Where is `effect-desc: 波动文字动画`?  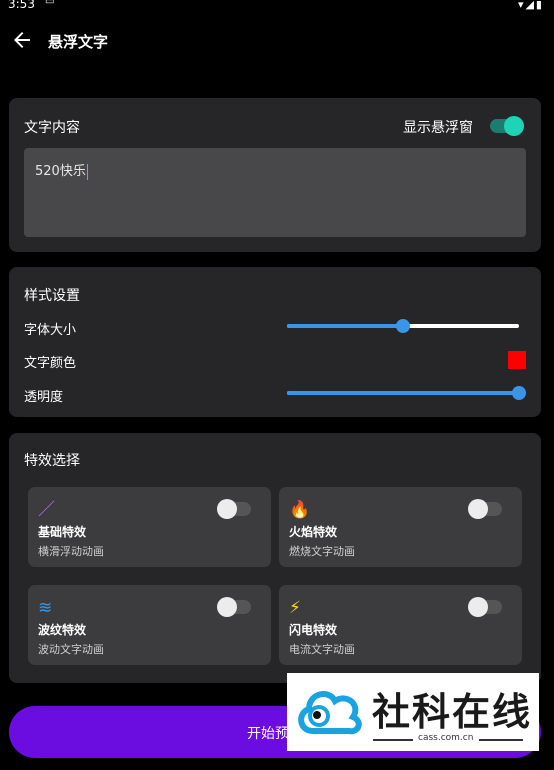 effect-desc: 波动文字动画 is located at coordinates (71, 649).